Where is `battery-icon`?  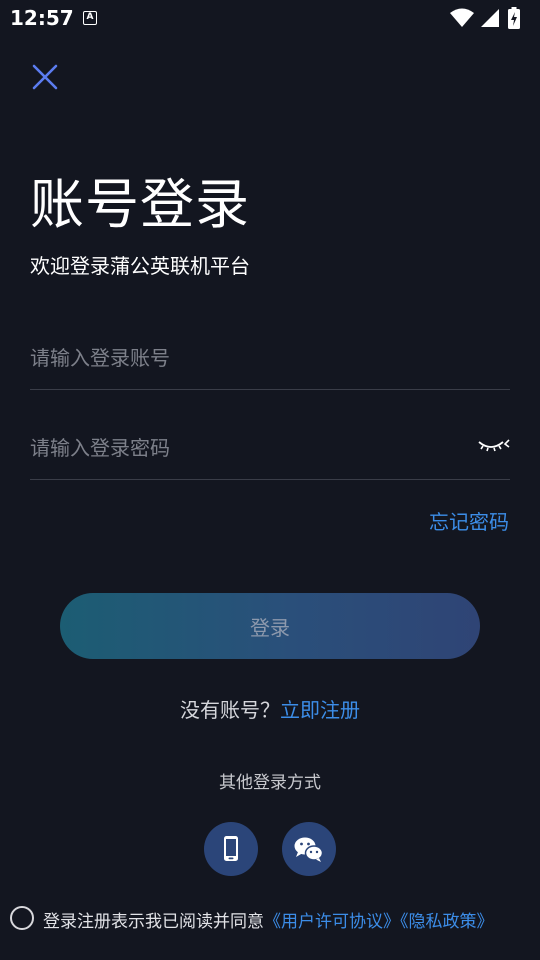
battery-icon is located at coordinates (514, 18).